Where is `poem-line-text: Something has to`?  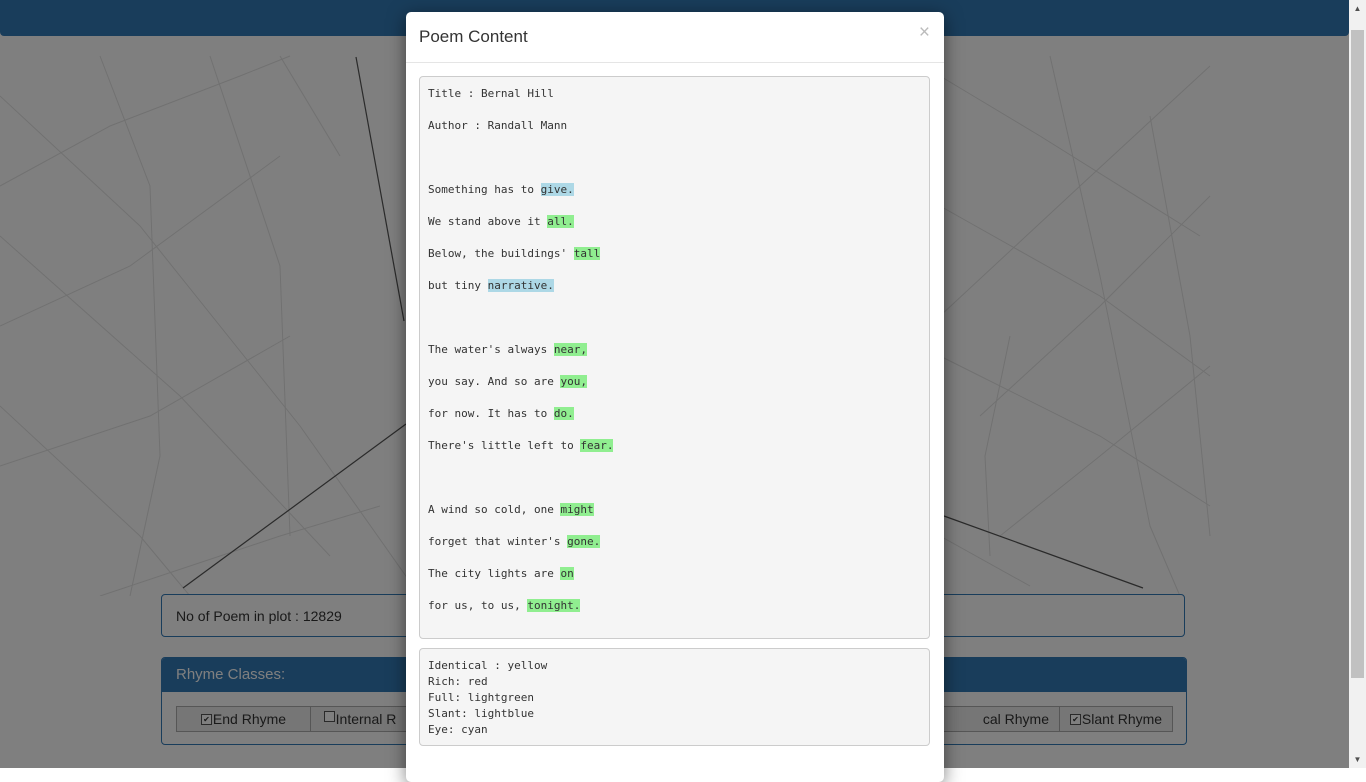
poem-line-text: Something has to is located at coordinates (484, 189).